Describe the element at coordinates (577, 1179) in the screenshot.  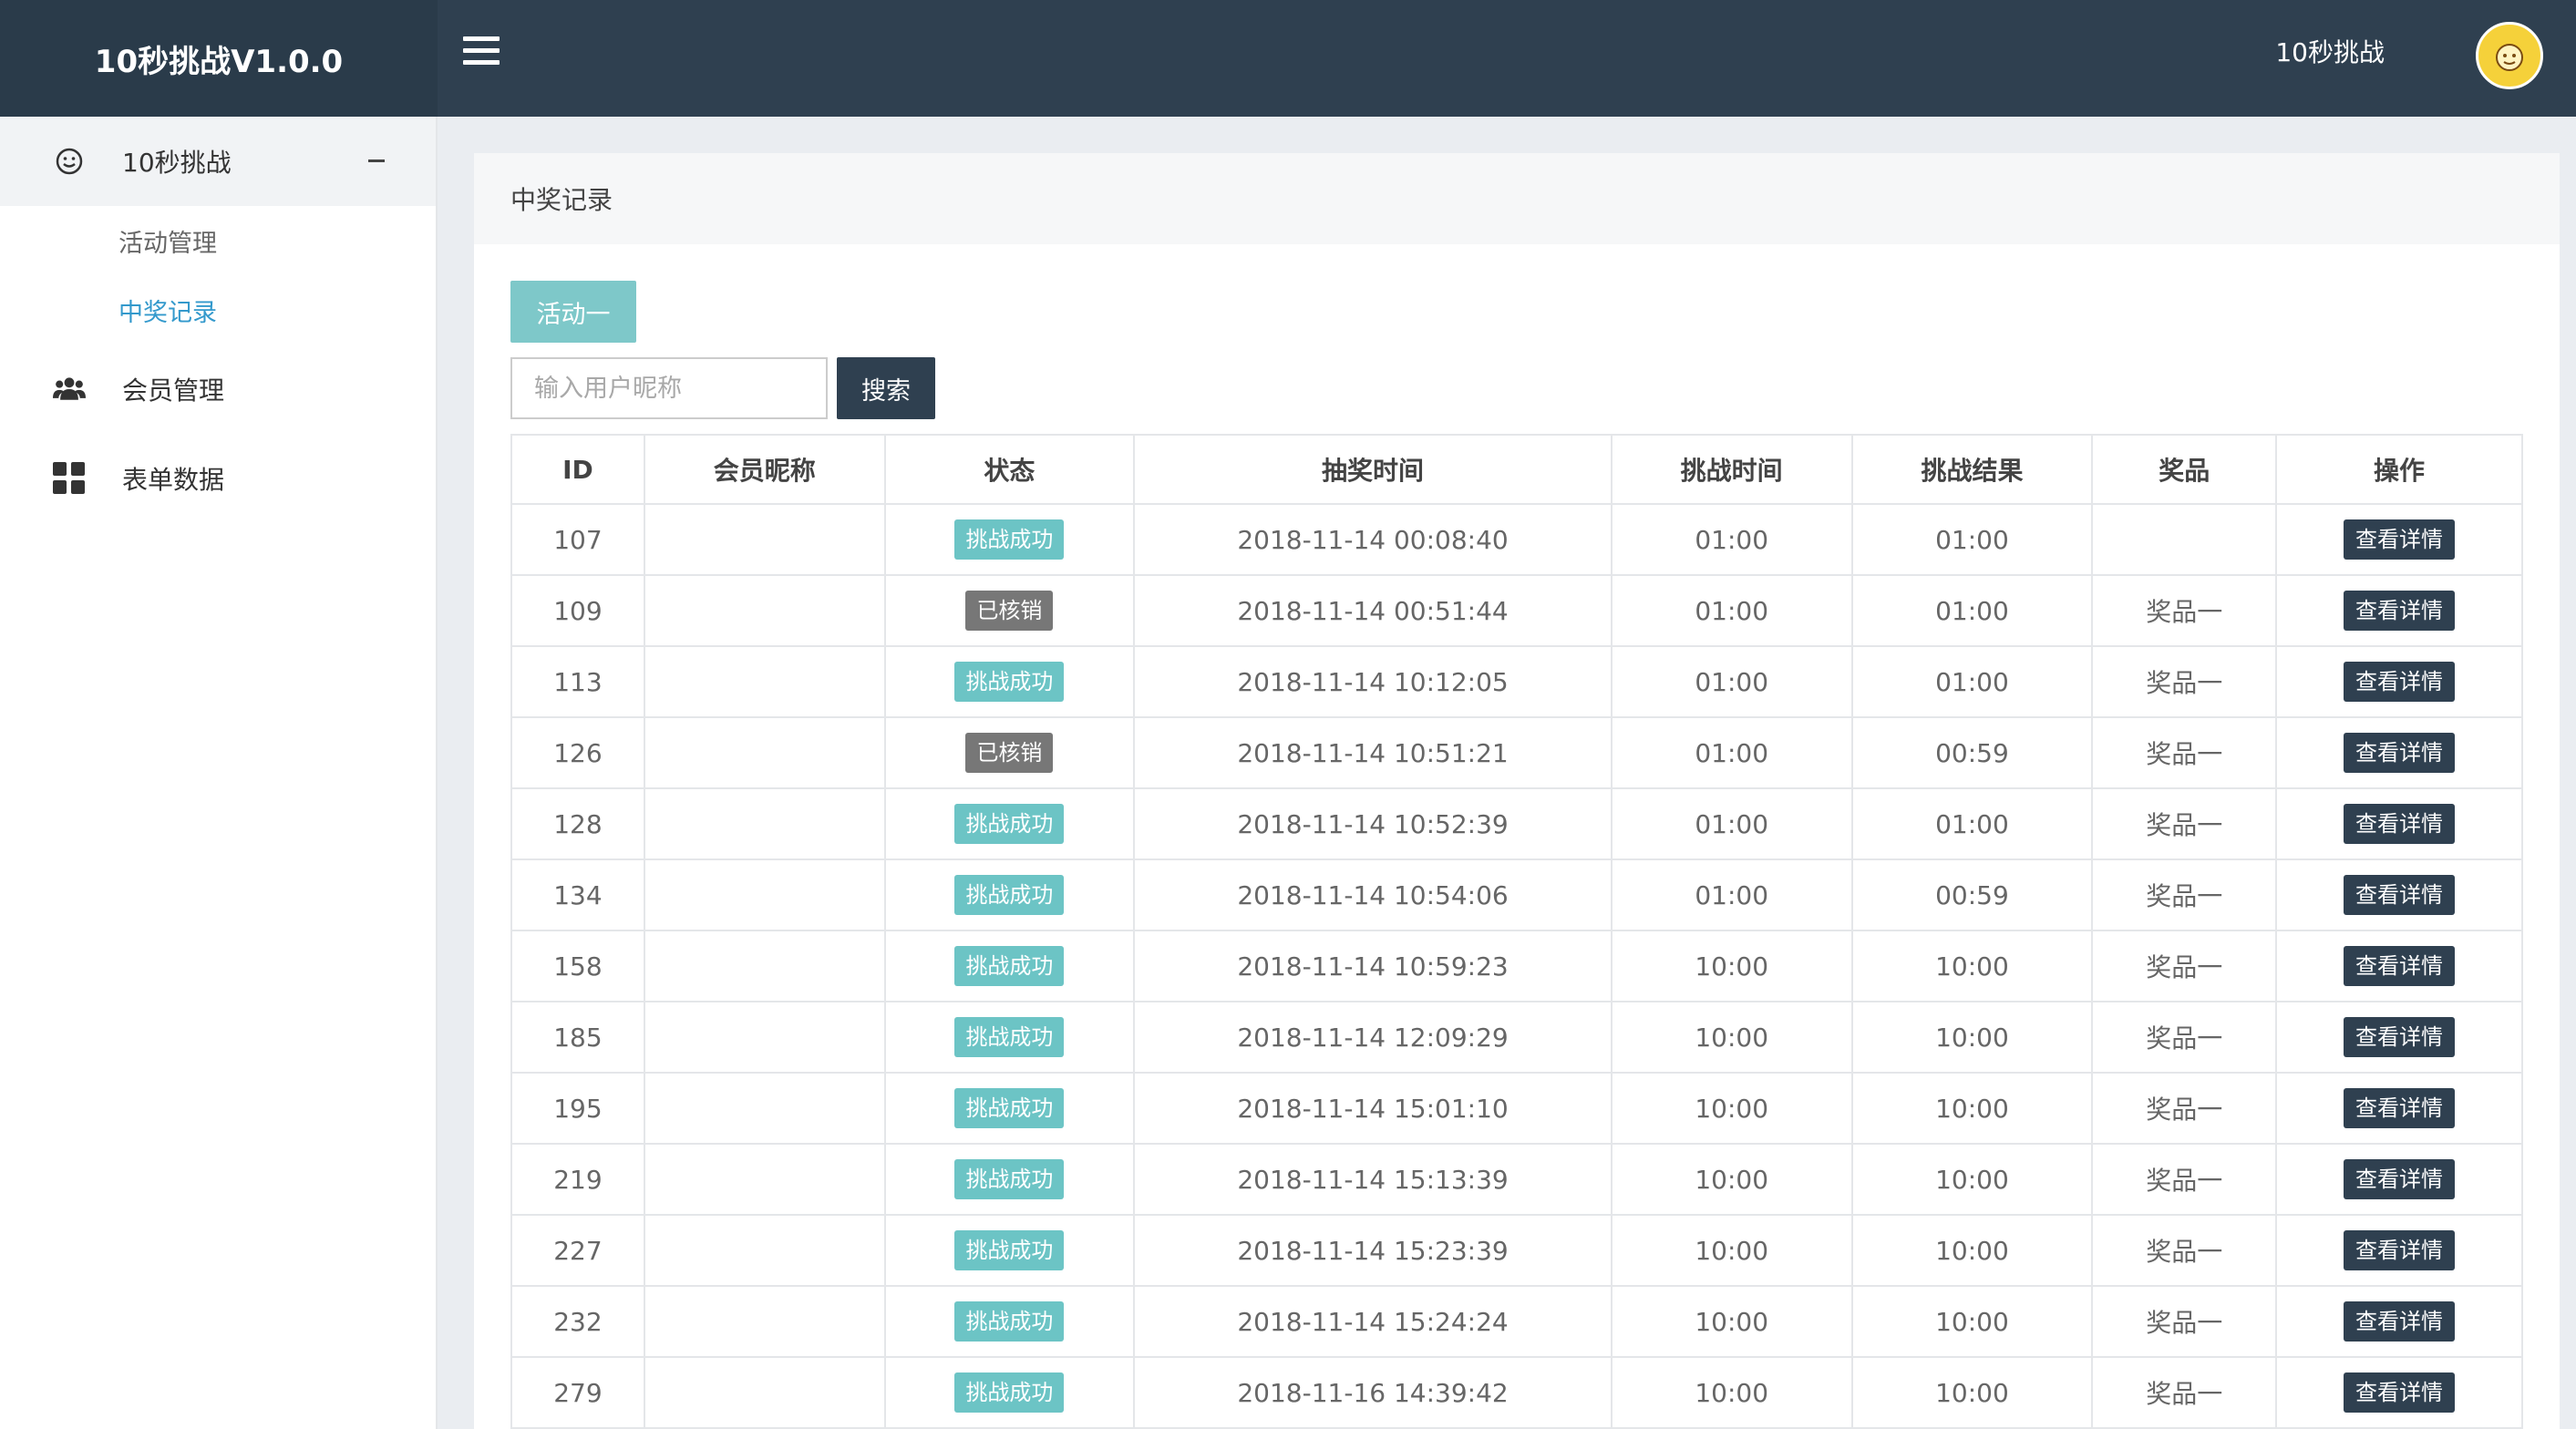
I see `cell-id: 219` at that location.